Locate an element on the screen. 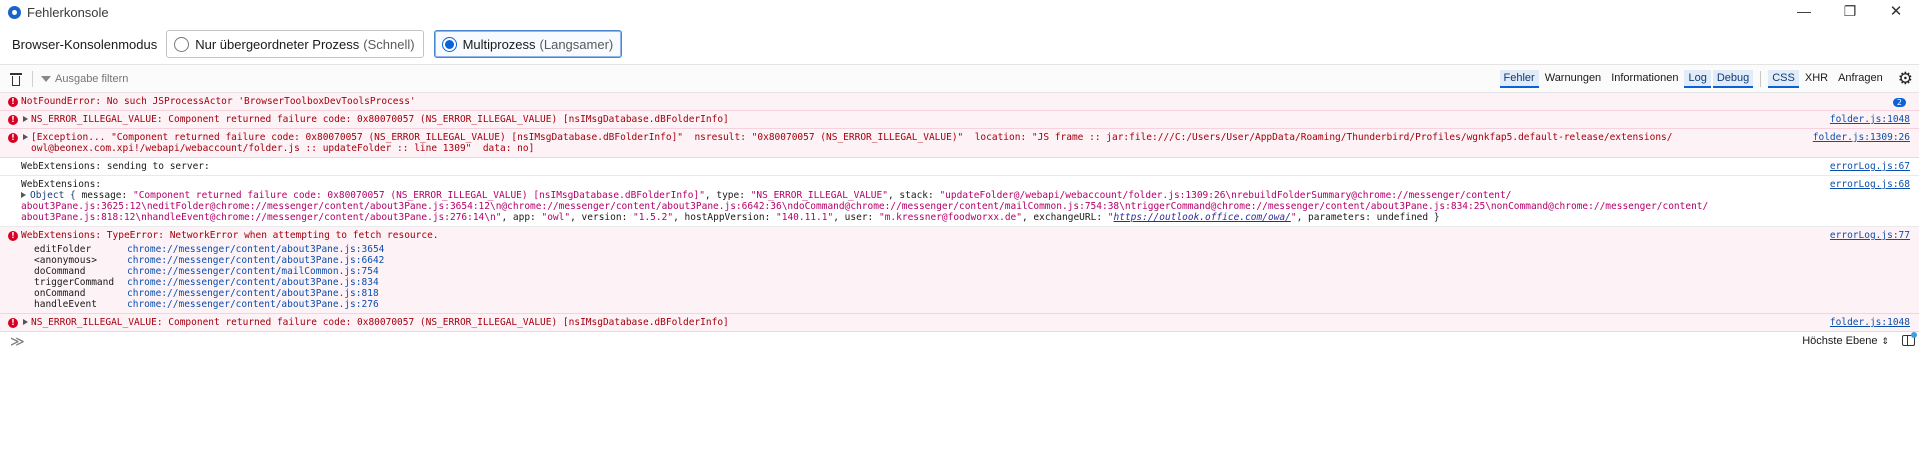 Image resolution: width=1919 pixels, height=475 pixels. object-value: "NS_ERROR_ILLEGAL_VALUE" is located at coordinates (819, 195).